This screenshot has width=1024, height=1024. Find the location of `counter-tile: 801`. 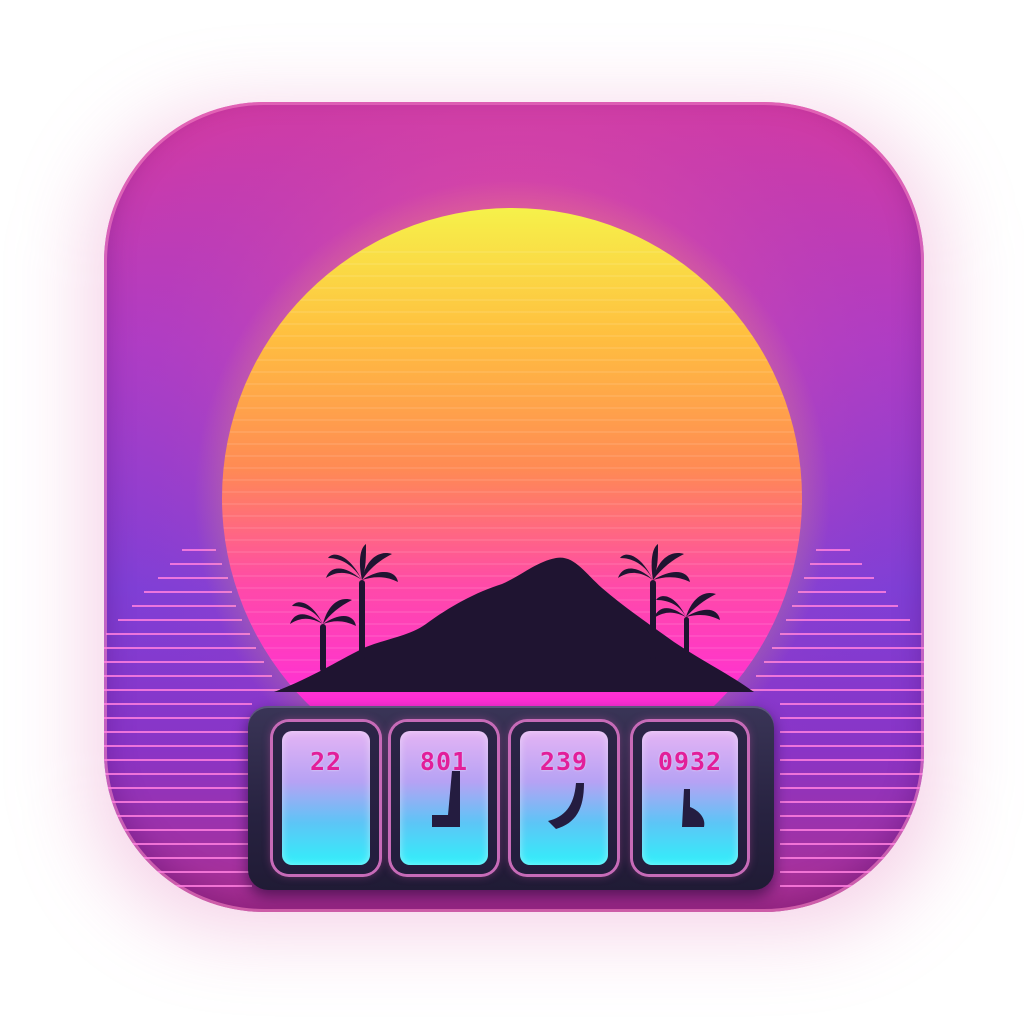

counter-tile: 801 is located at coordinates (444, 798).